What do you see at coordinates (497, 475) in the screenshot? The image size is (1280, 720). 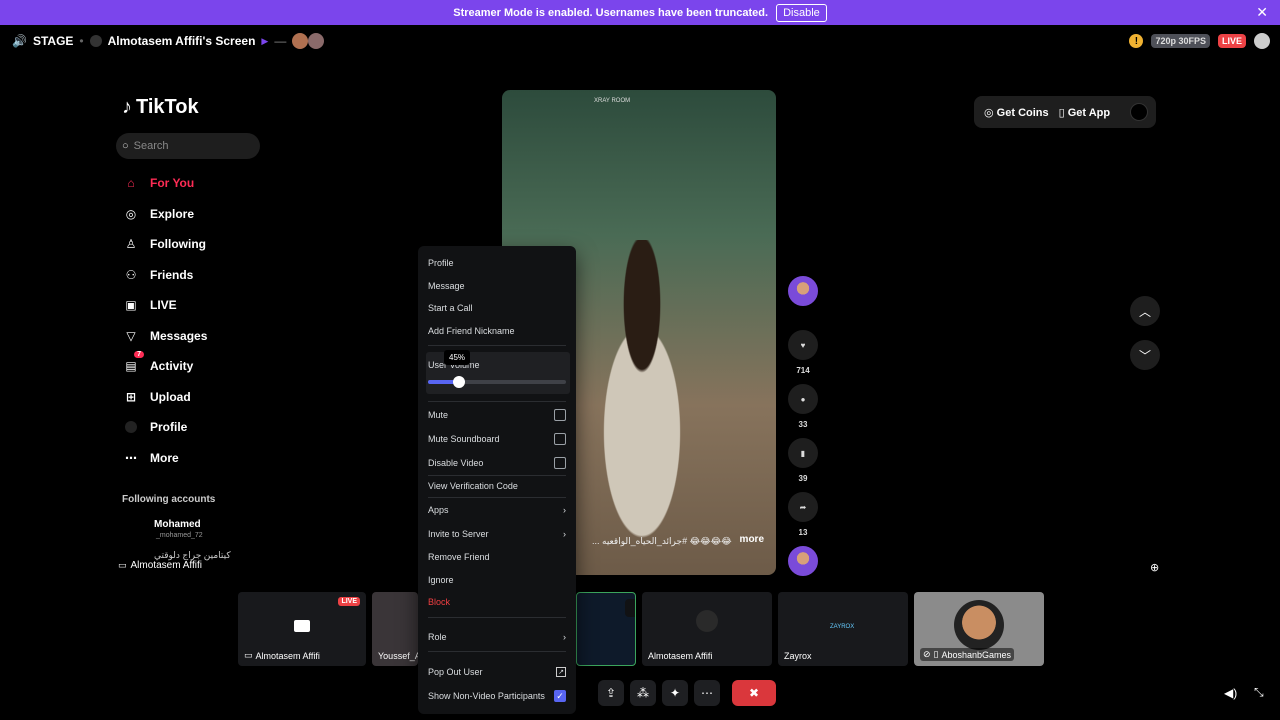 I see `menu-divider` at bounding box center [497, 475].